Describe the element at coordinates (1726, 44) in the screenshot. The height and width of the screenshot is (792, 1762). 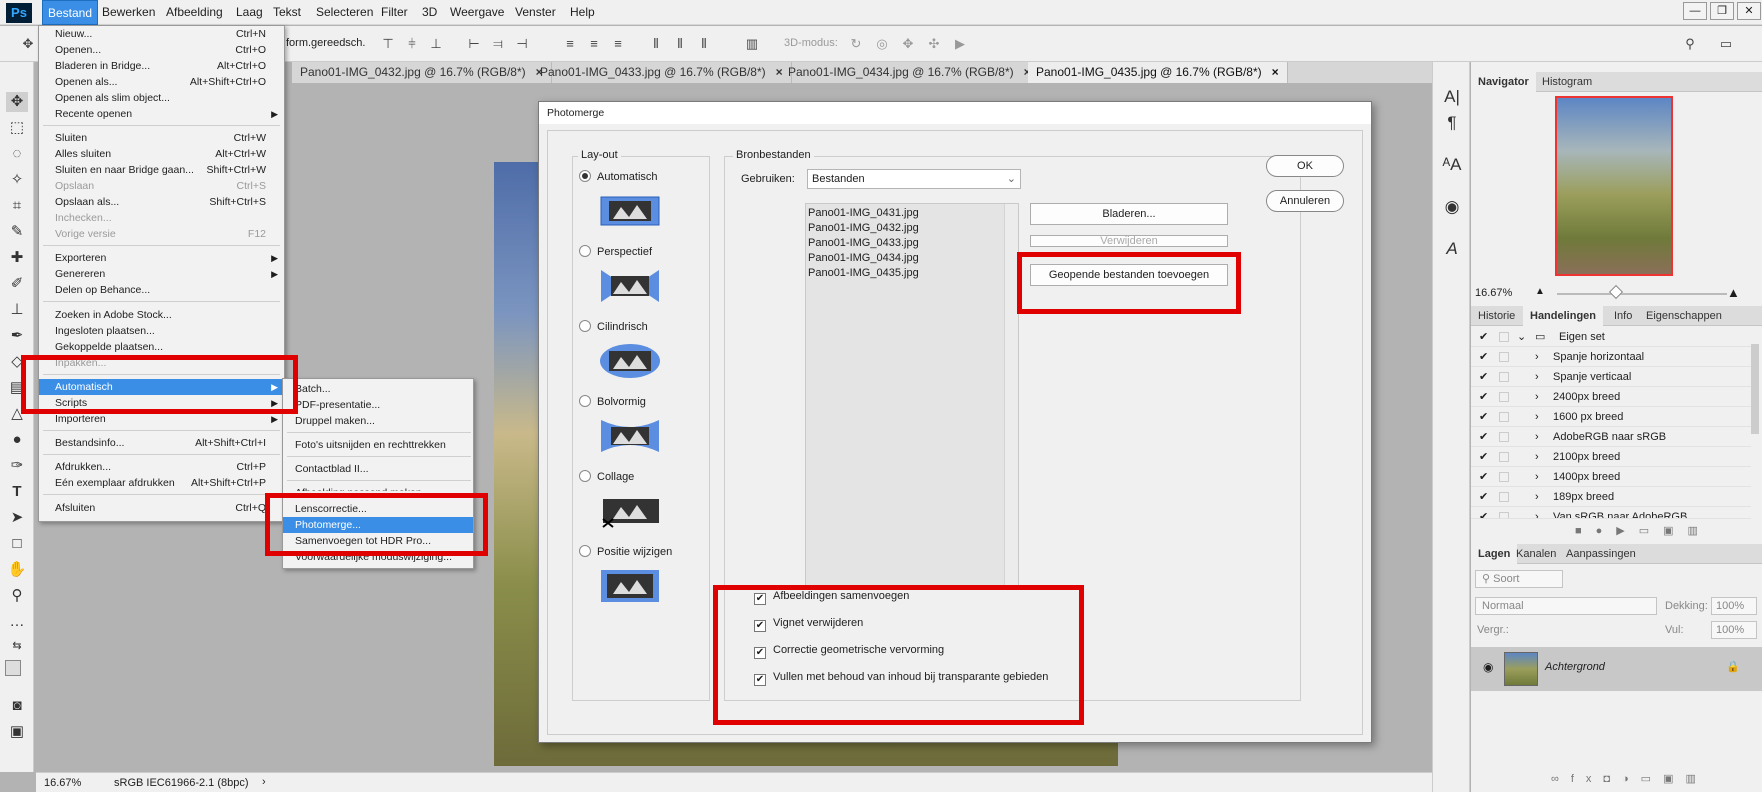
I see `workspace-icon: ▭` at that location.